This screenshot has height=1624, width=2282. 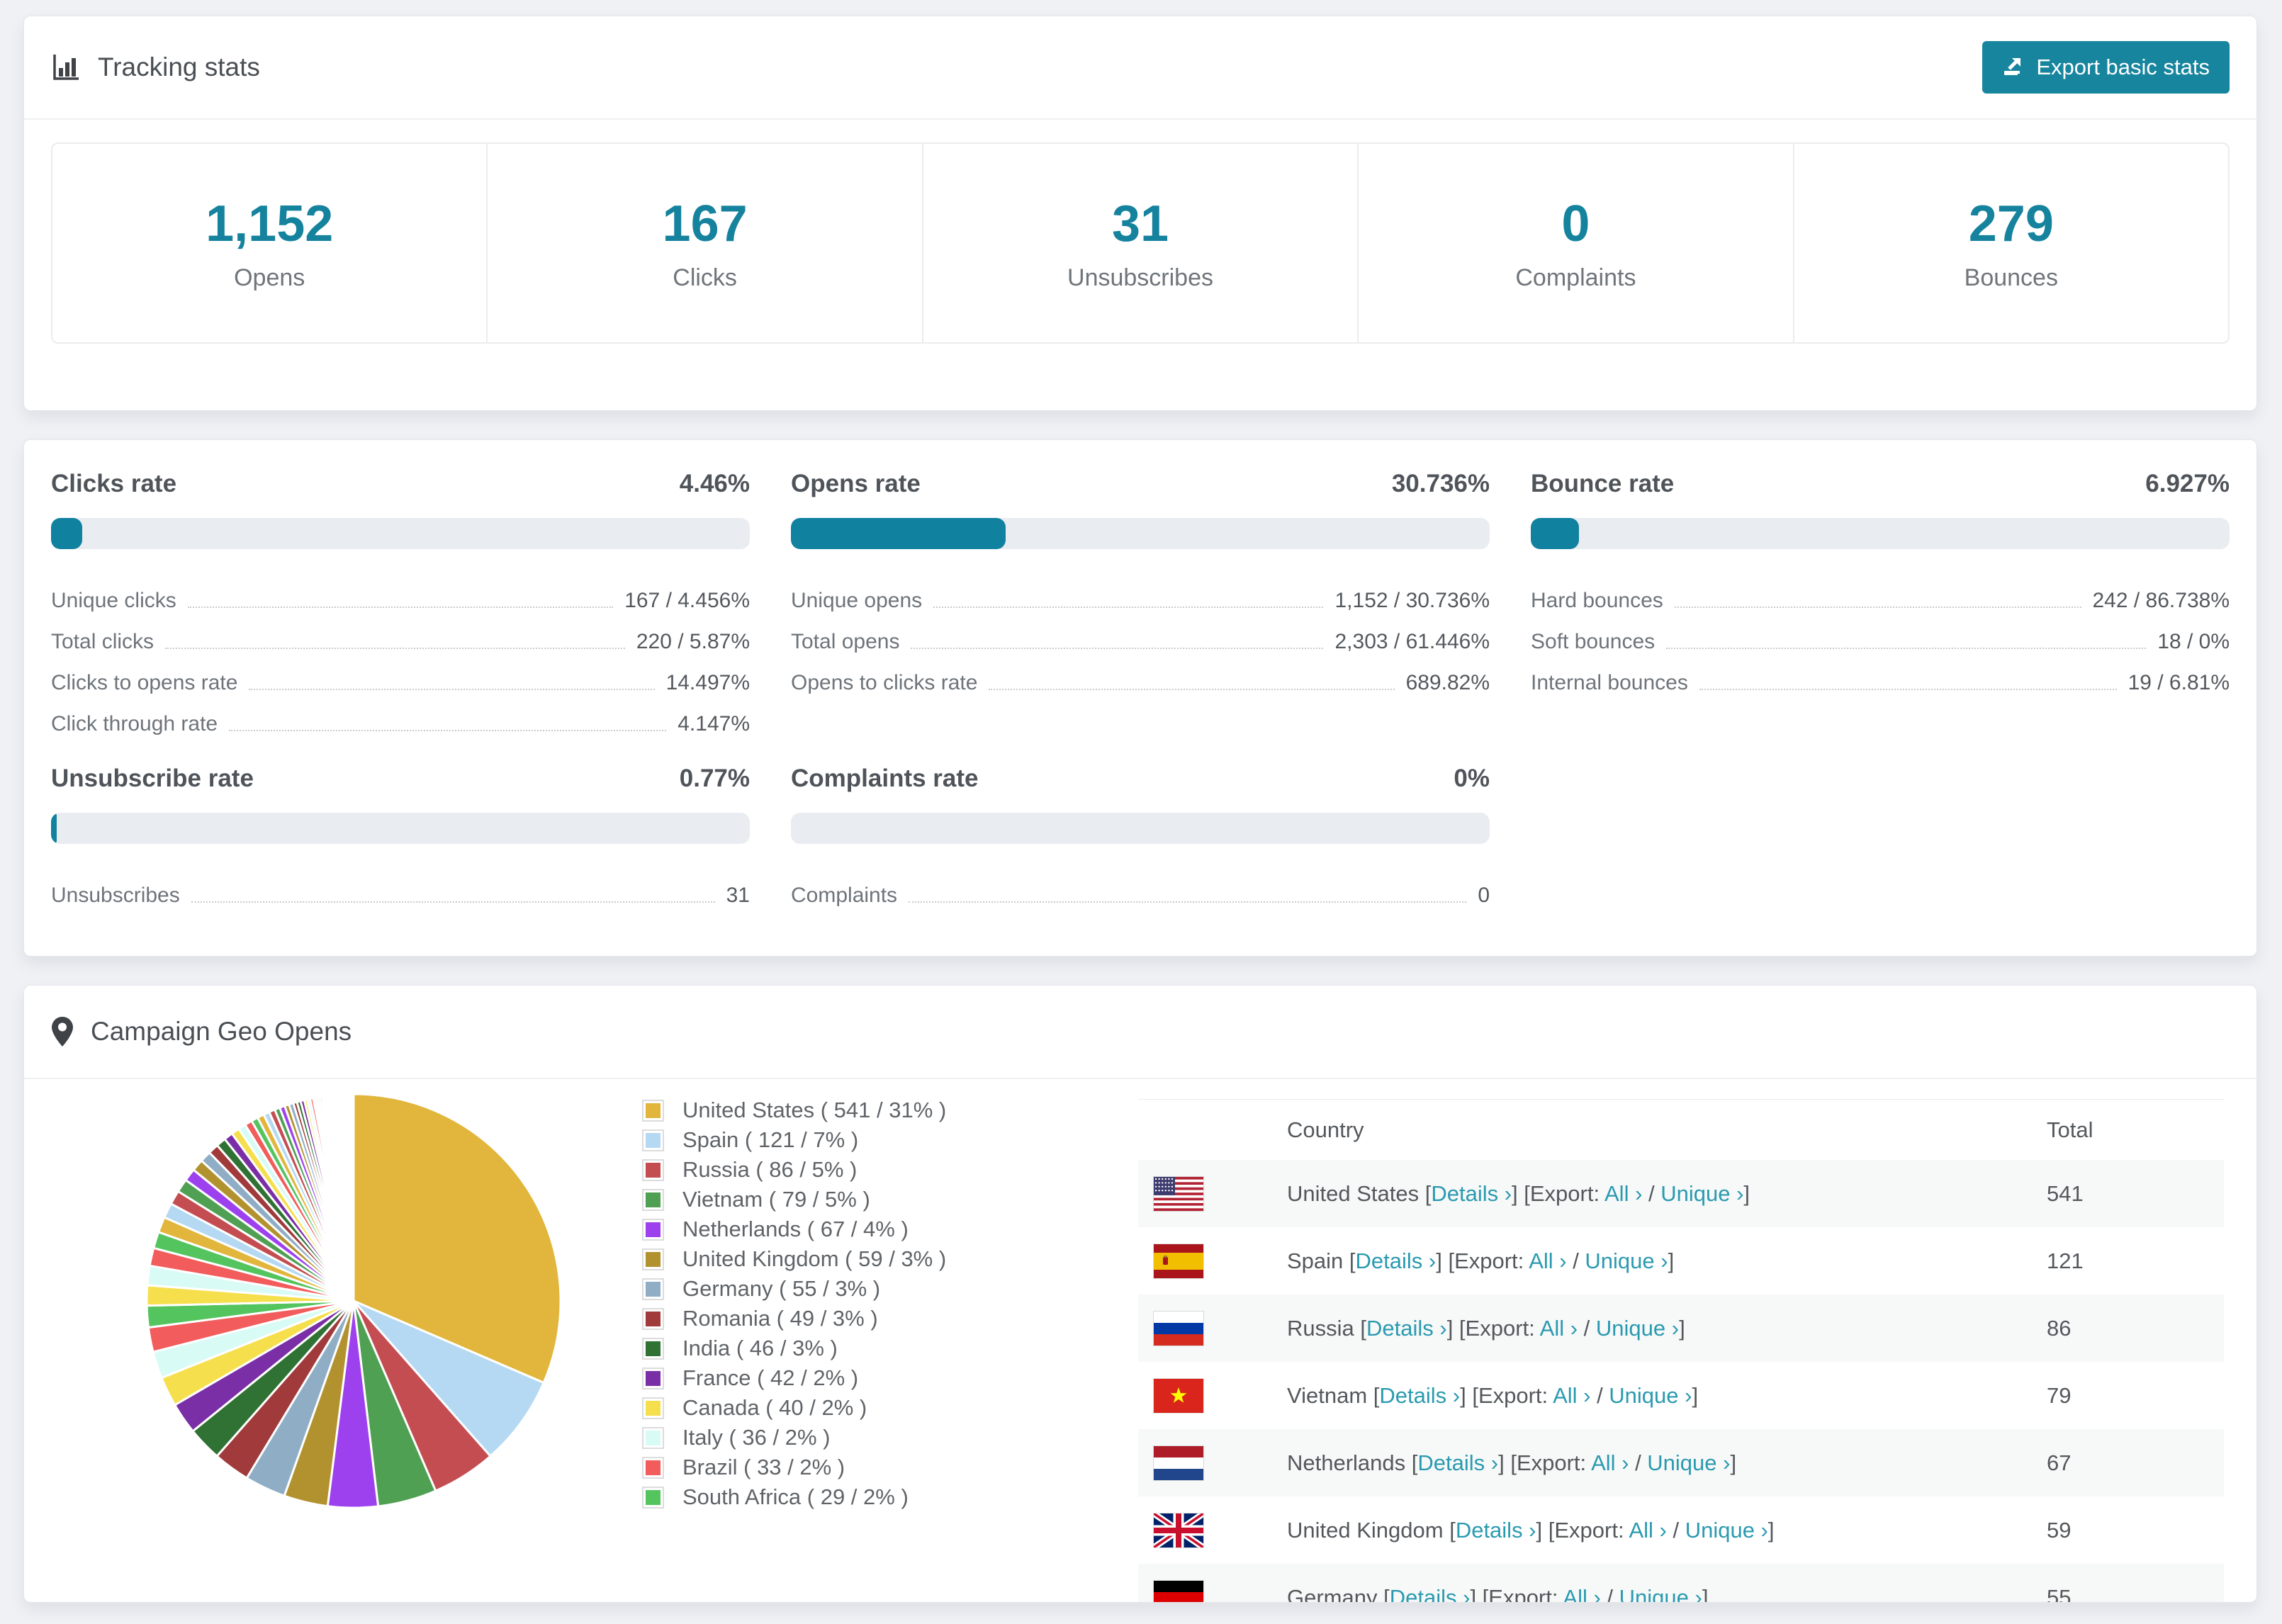 I want to click on rate-progress-fill, so click(x=899, y=534).